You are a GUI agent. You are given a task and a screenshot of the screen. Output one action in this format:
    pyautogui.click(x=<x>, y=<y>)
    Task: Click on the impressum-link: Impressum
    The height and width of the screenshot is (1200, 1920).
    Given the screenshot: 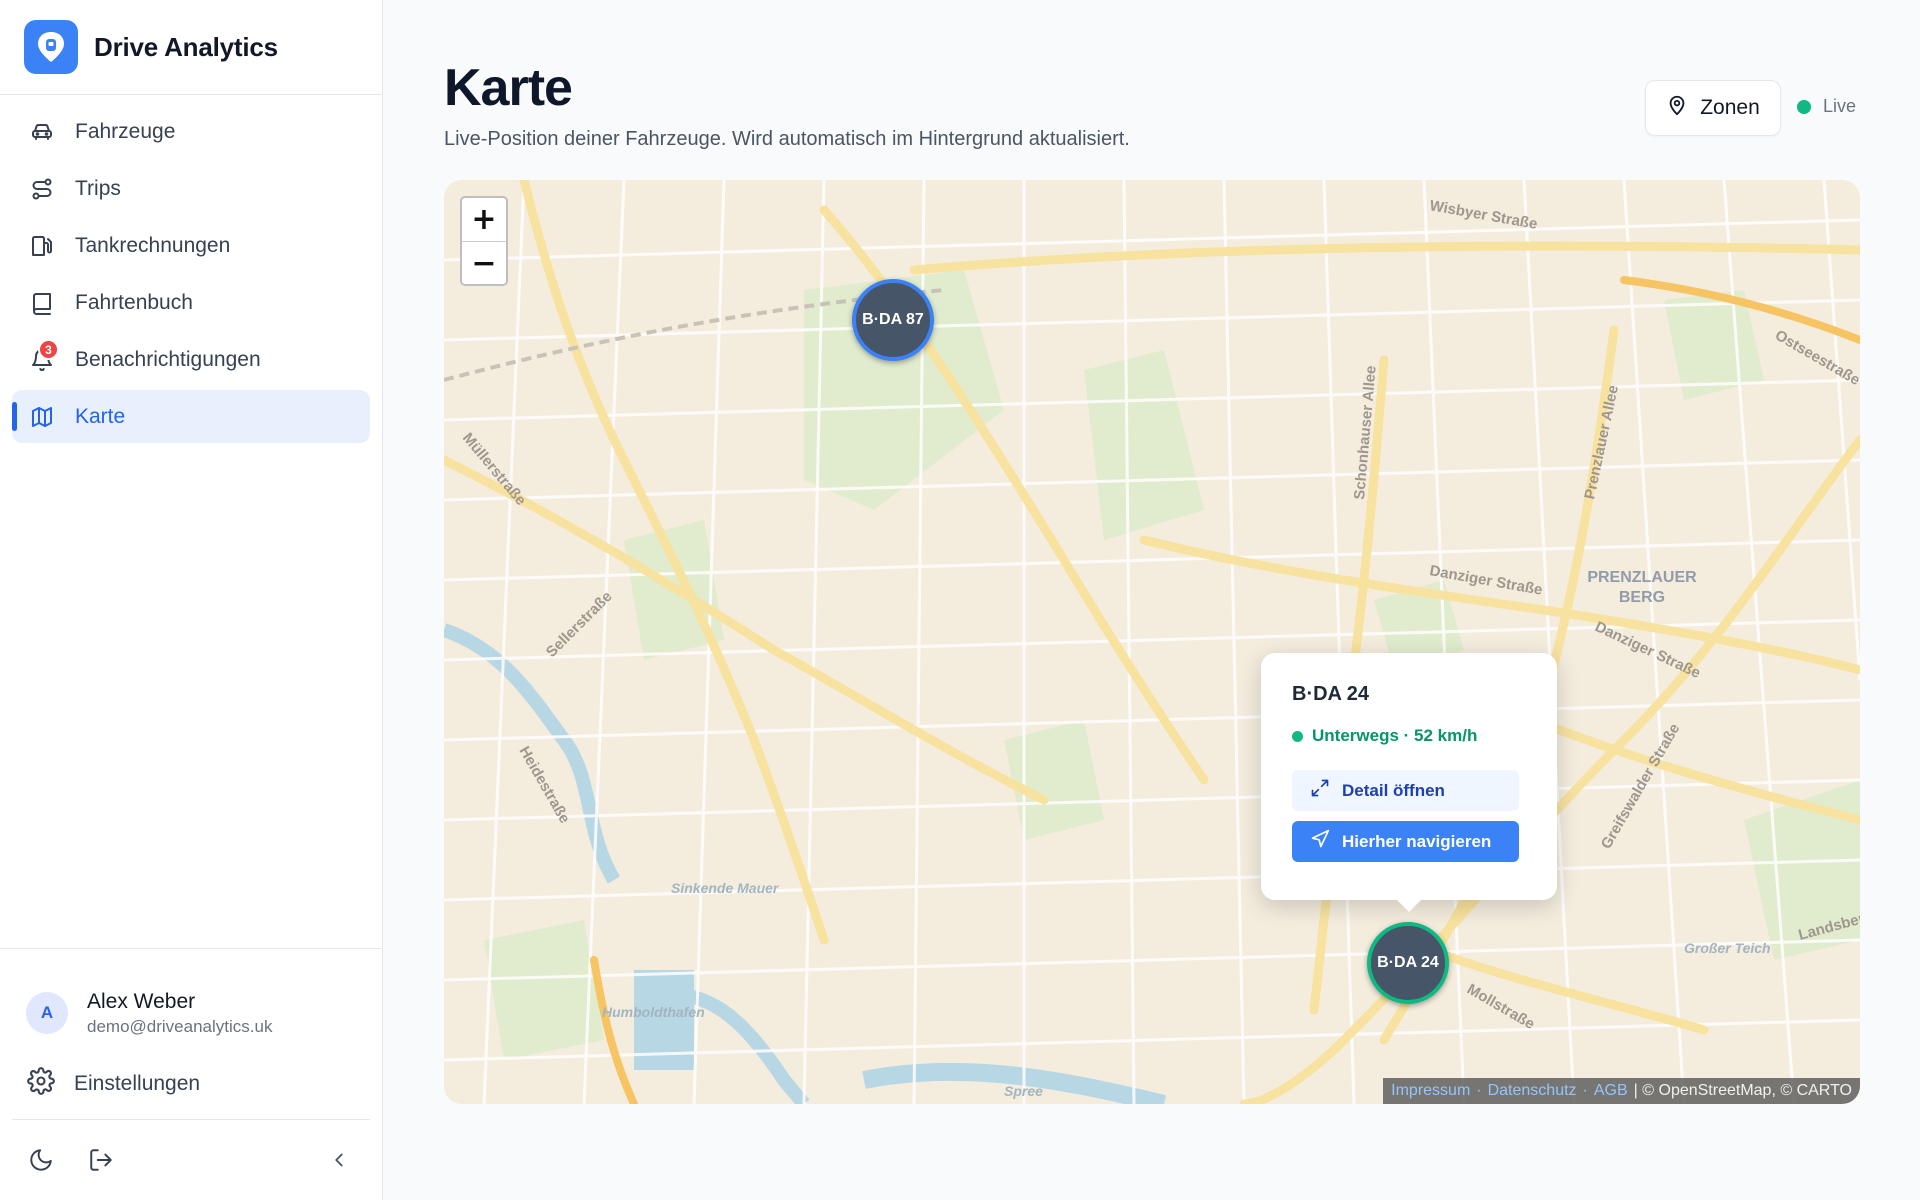 What is the action you would take?
    pyautogui.click(x=1430, y=1091)
    